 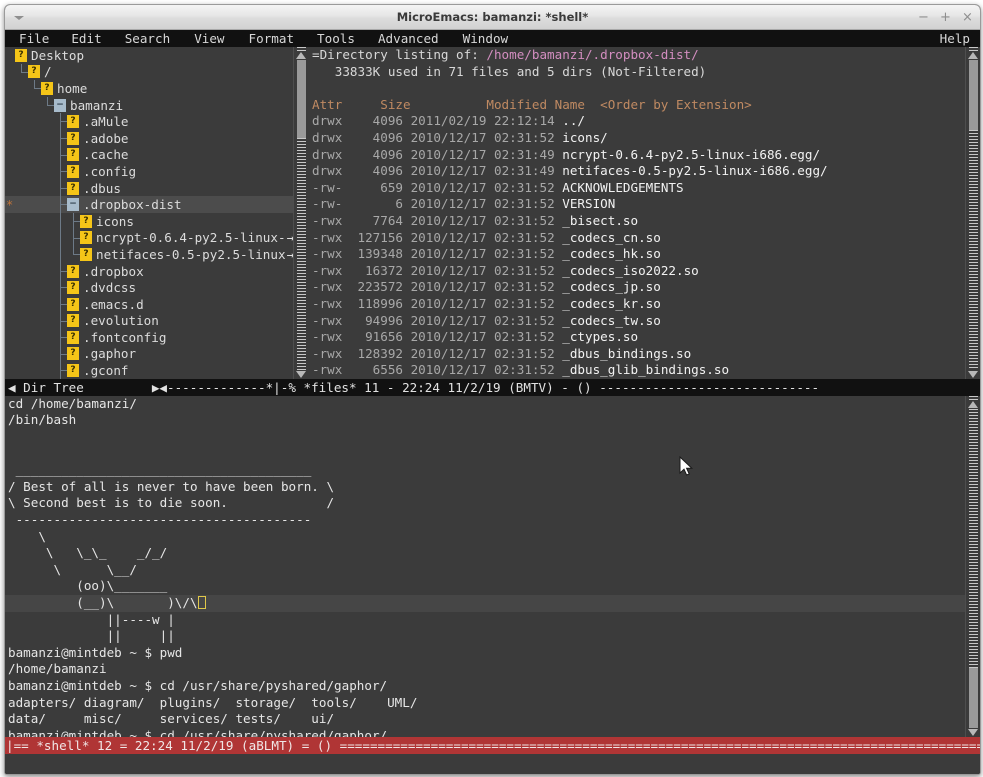 I want to click on window-menu-caret-down-icon, so click(x=19, y=17).